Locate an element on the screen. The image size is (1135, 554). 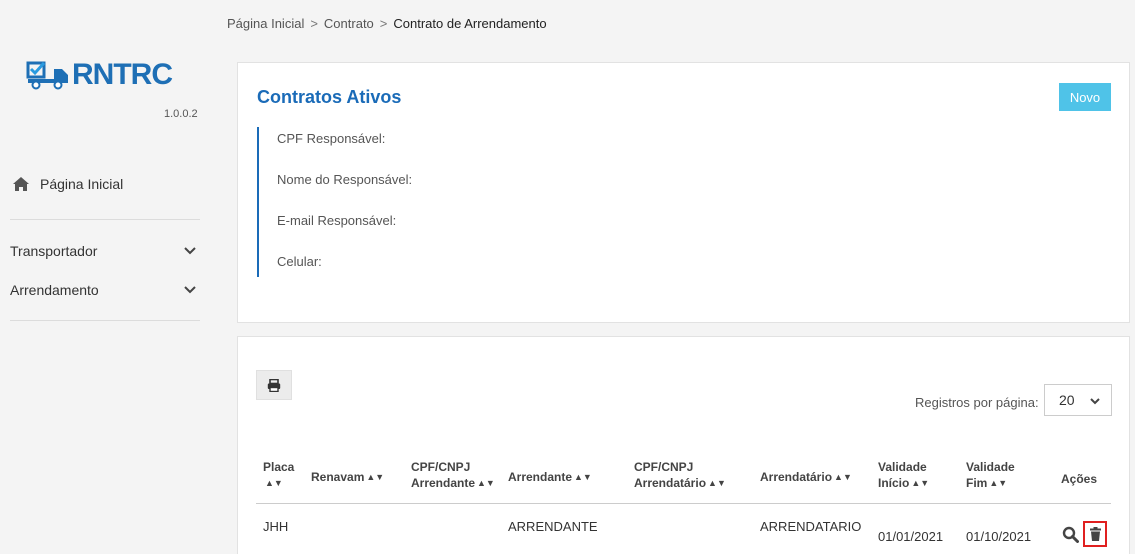
nome-responsavel-label: Nome do Responsável: is located at coordinates (345, 179).